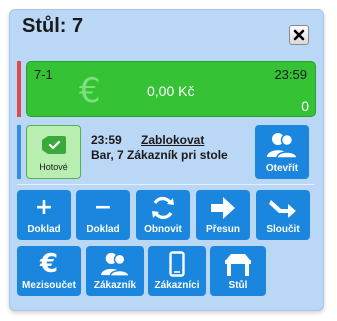  I want to click on order-id: 7-1, so click(43, 74).